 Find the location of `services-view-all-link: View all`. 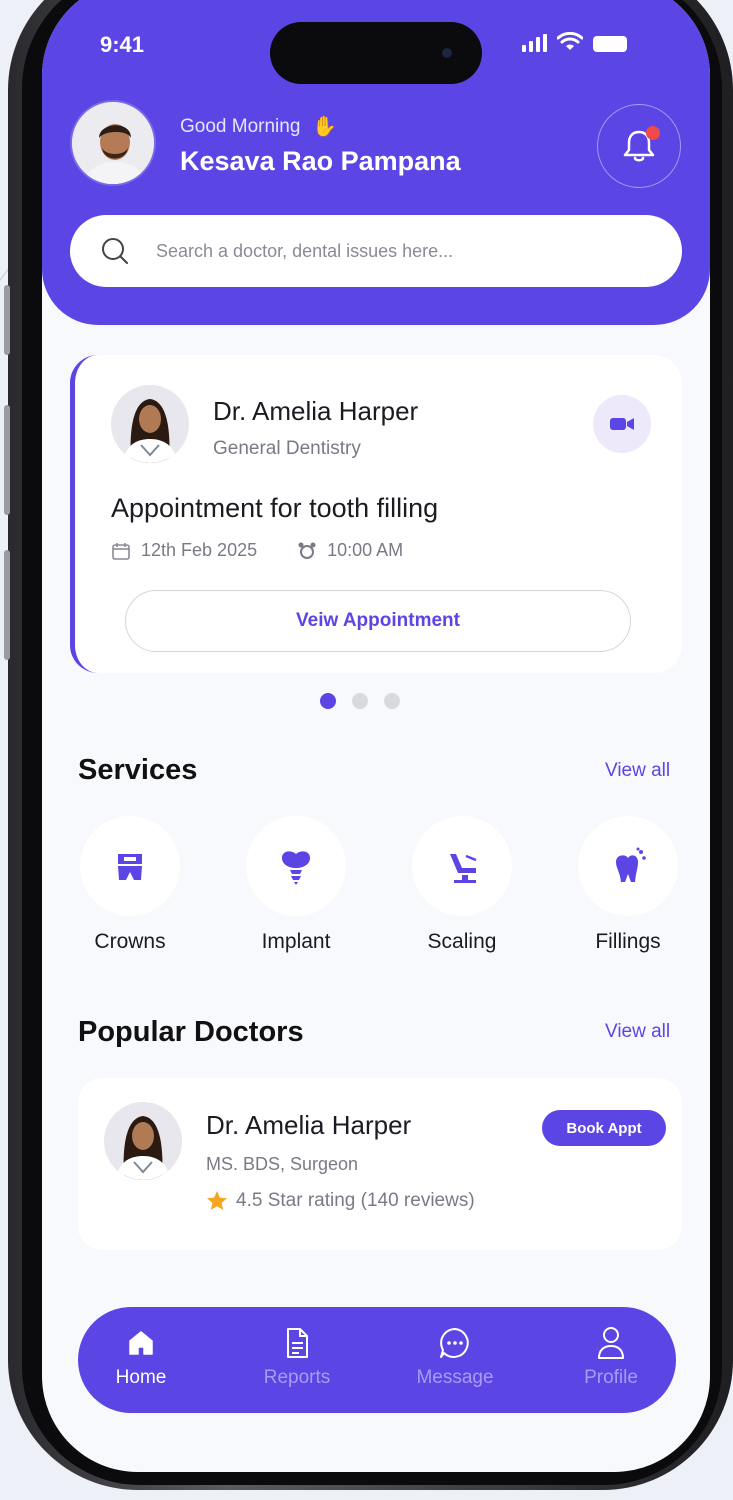

services-view-all-link: View all is located at coordinates (637, 771).